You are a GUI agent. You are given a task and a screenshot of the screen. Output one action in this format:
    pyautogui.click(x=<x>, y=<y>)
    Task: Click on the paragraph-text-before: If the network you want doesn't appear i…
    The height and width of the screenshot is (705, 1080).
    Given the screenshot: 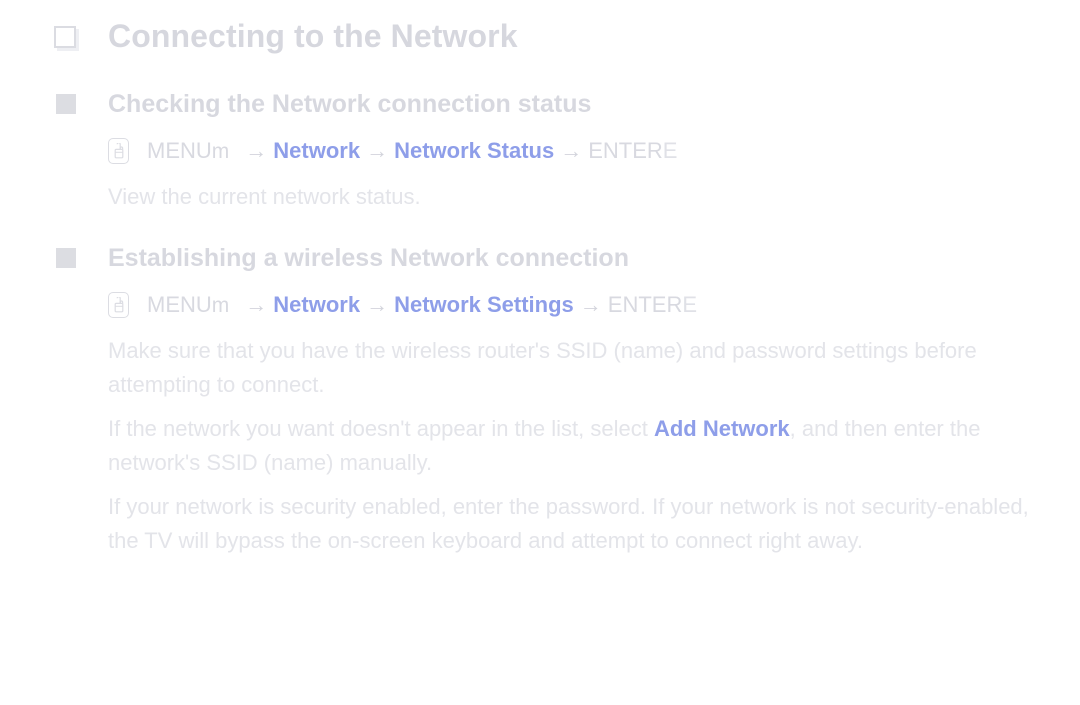 What is the action you would take?
    pyautogui.click(x=381, y=428)
    